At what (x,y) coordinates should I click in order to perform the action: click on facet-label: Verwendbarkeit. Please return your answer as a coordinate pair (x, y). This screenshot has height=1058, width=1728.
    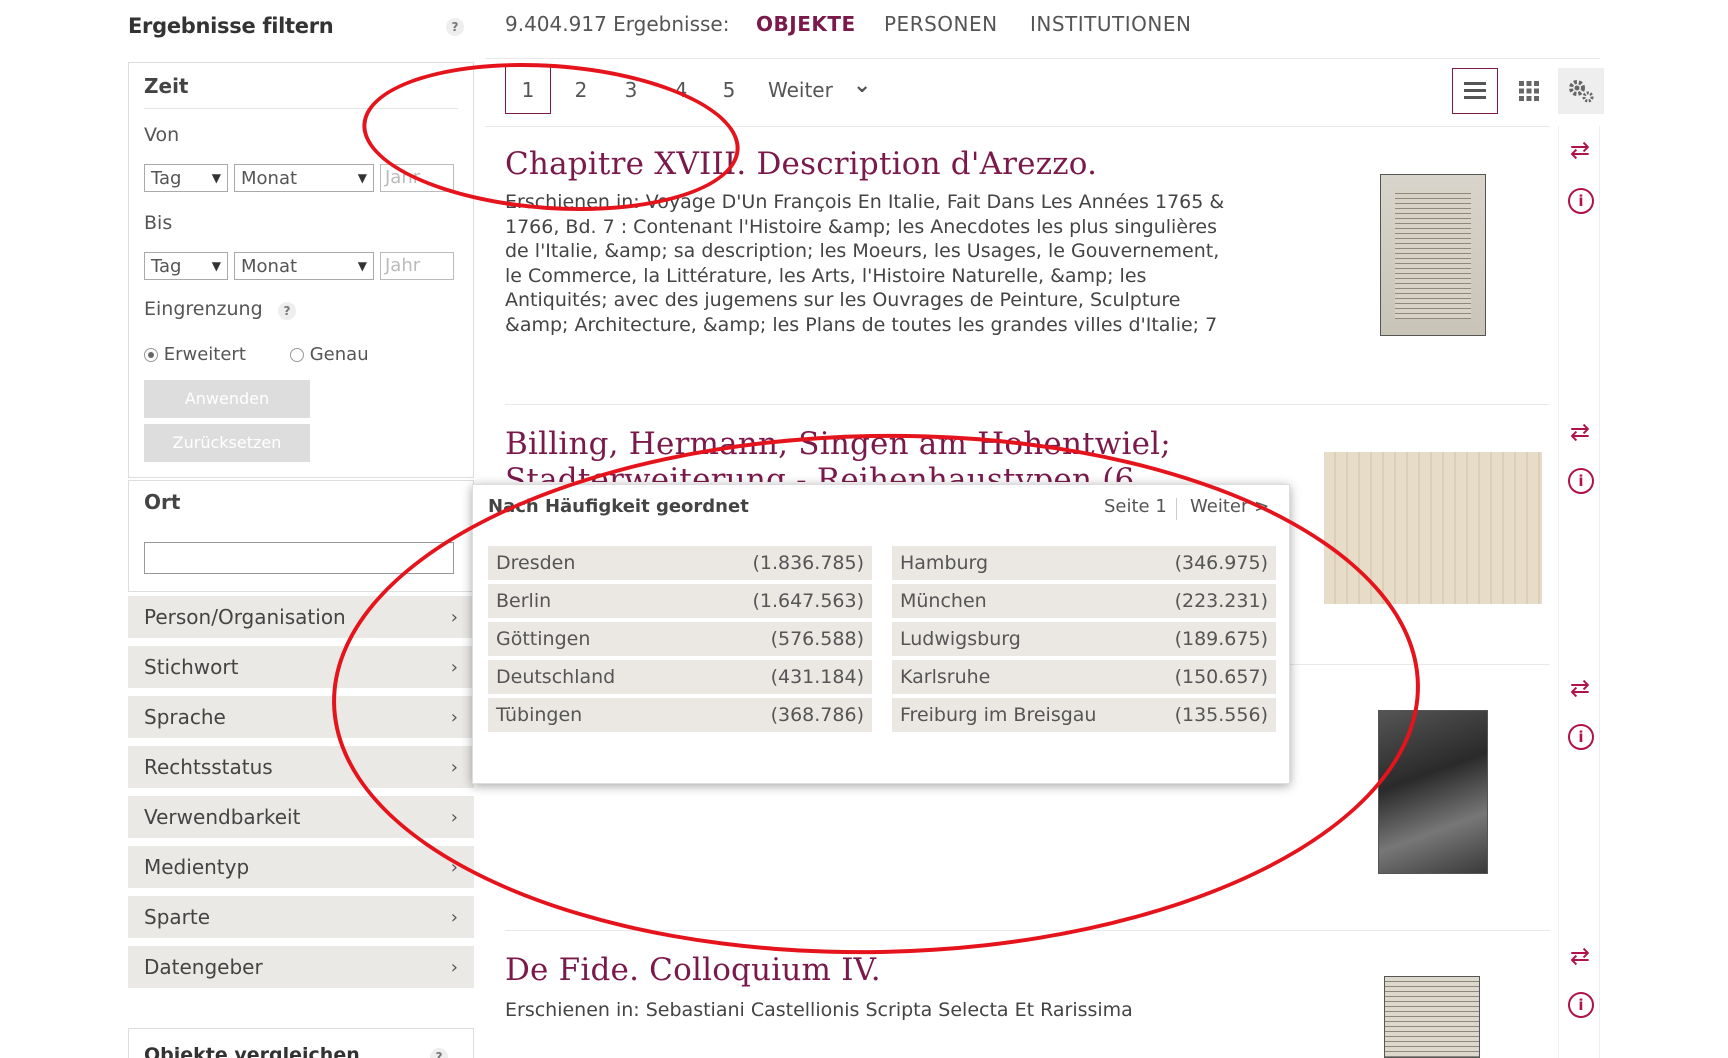
    Looking at the image, I should click on (222, 817).